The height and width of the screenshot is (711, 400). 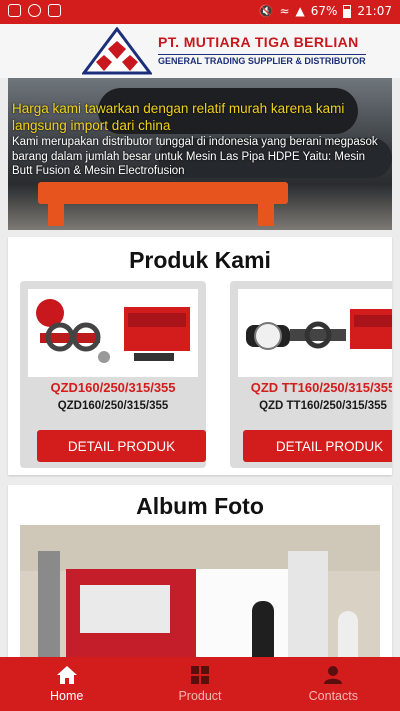 What do you see at coordinates (66, 696) in the screenshot?
I see `nav-home-label: Home` at bounding box center [66, 696].